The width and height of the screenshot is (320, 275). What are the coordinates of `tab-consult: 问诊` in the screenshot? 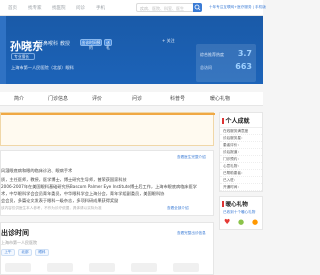 It's located at (137, 98).